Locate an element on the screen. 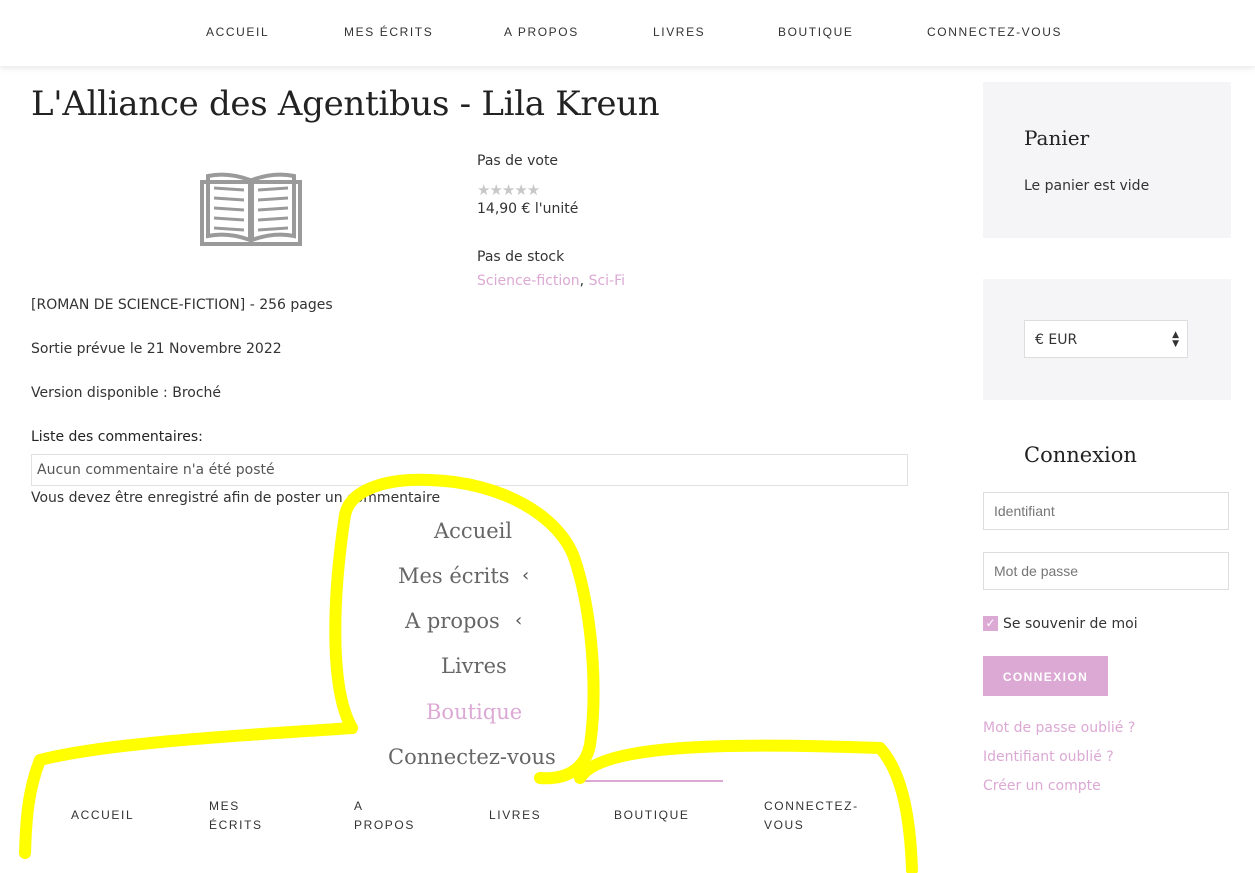 This screenshot has height=873, width=1255. nav-mes-ecrits: MES ÉCRITS is located at coordinates (388, 32).